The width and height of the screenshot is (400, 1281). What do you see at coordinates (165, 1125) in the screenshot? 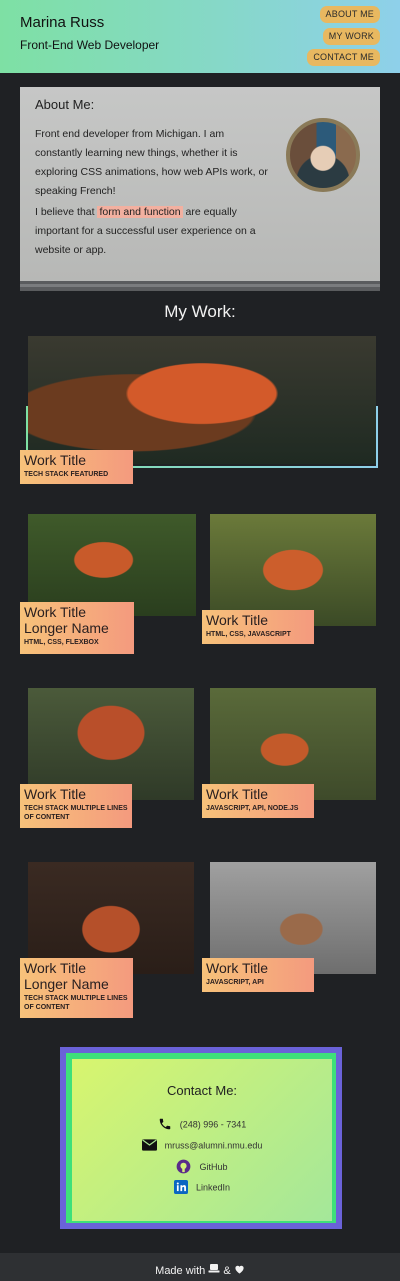
I see `phone-icon` at bounding box center [165, 1125].